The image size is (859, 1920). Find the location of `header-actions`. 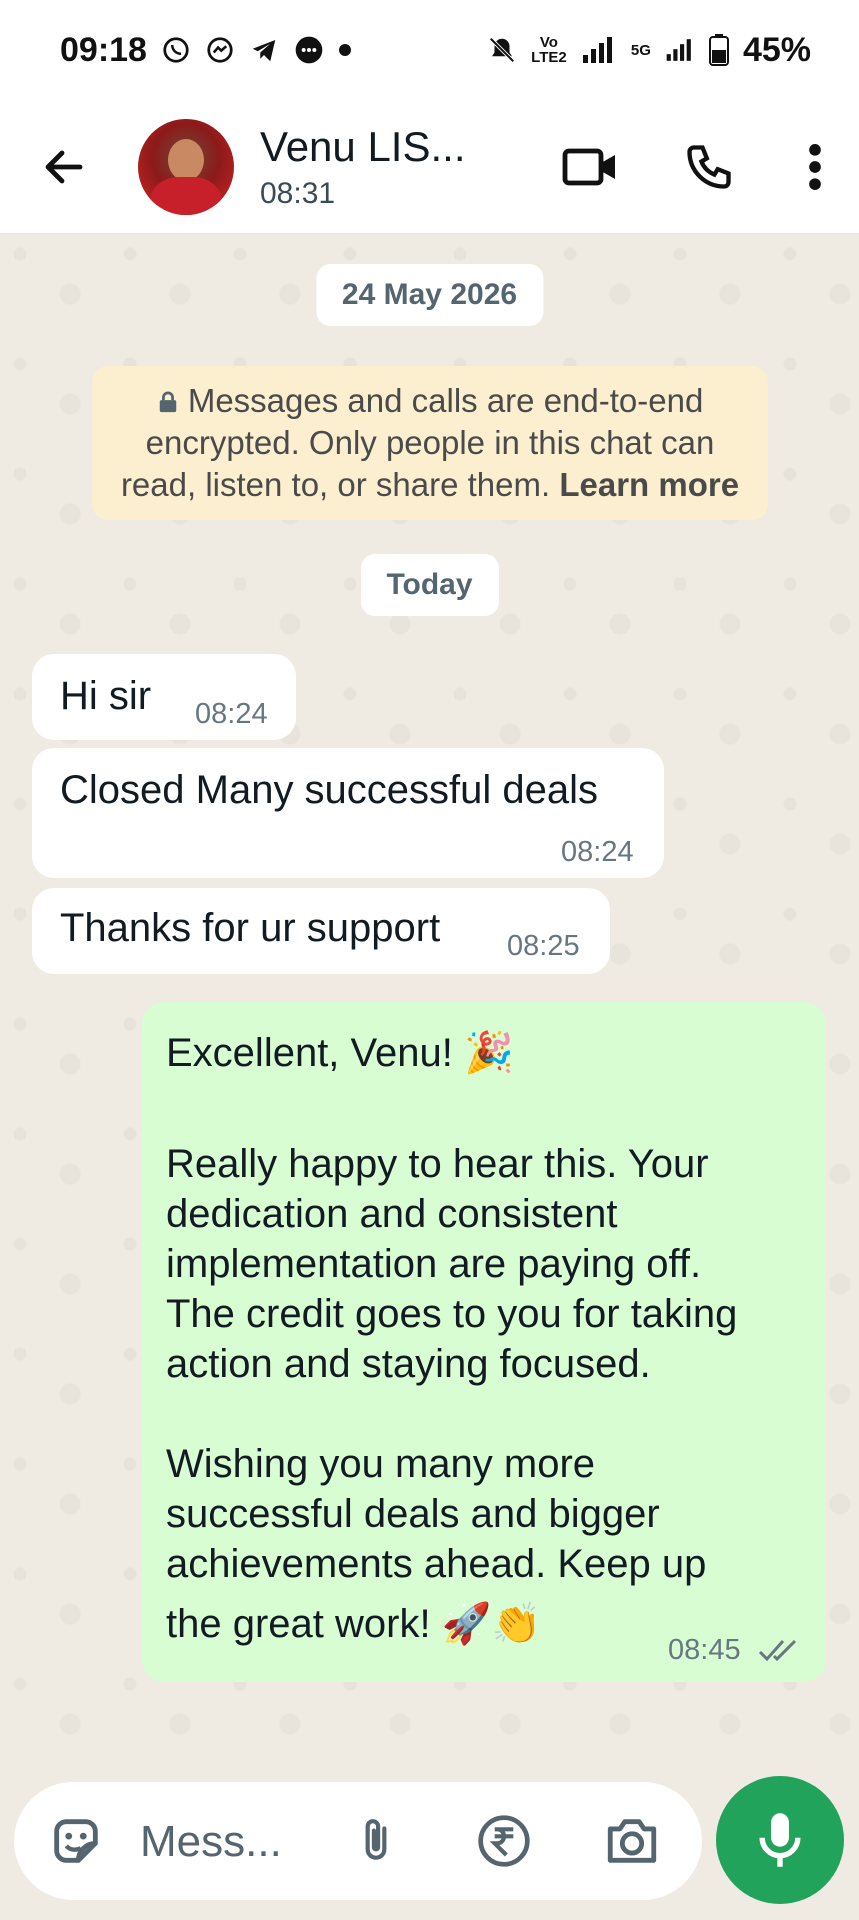

header-actions is located at coordinates (697, 167).